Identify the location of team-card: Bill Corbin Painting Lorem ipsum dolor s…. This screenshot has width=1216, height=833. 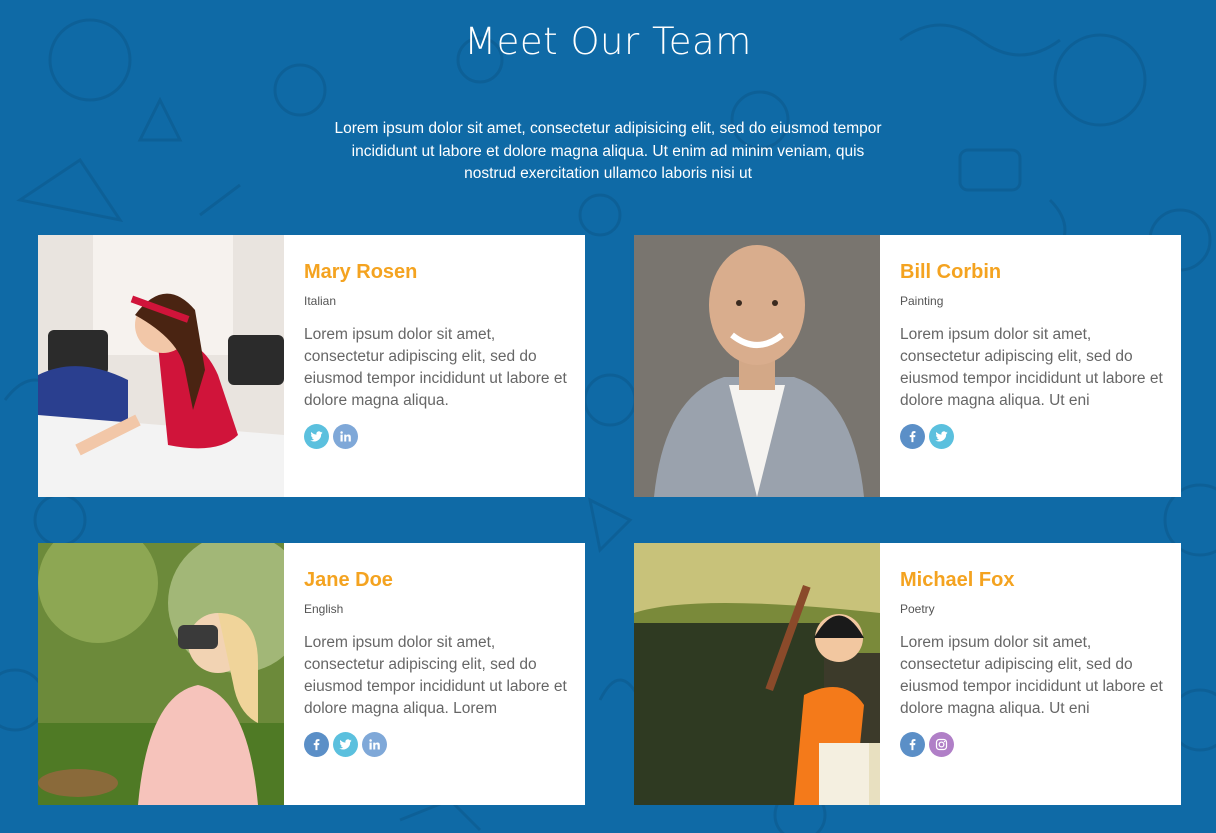
(907, 366).